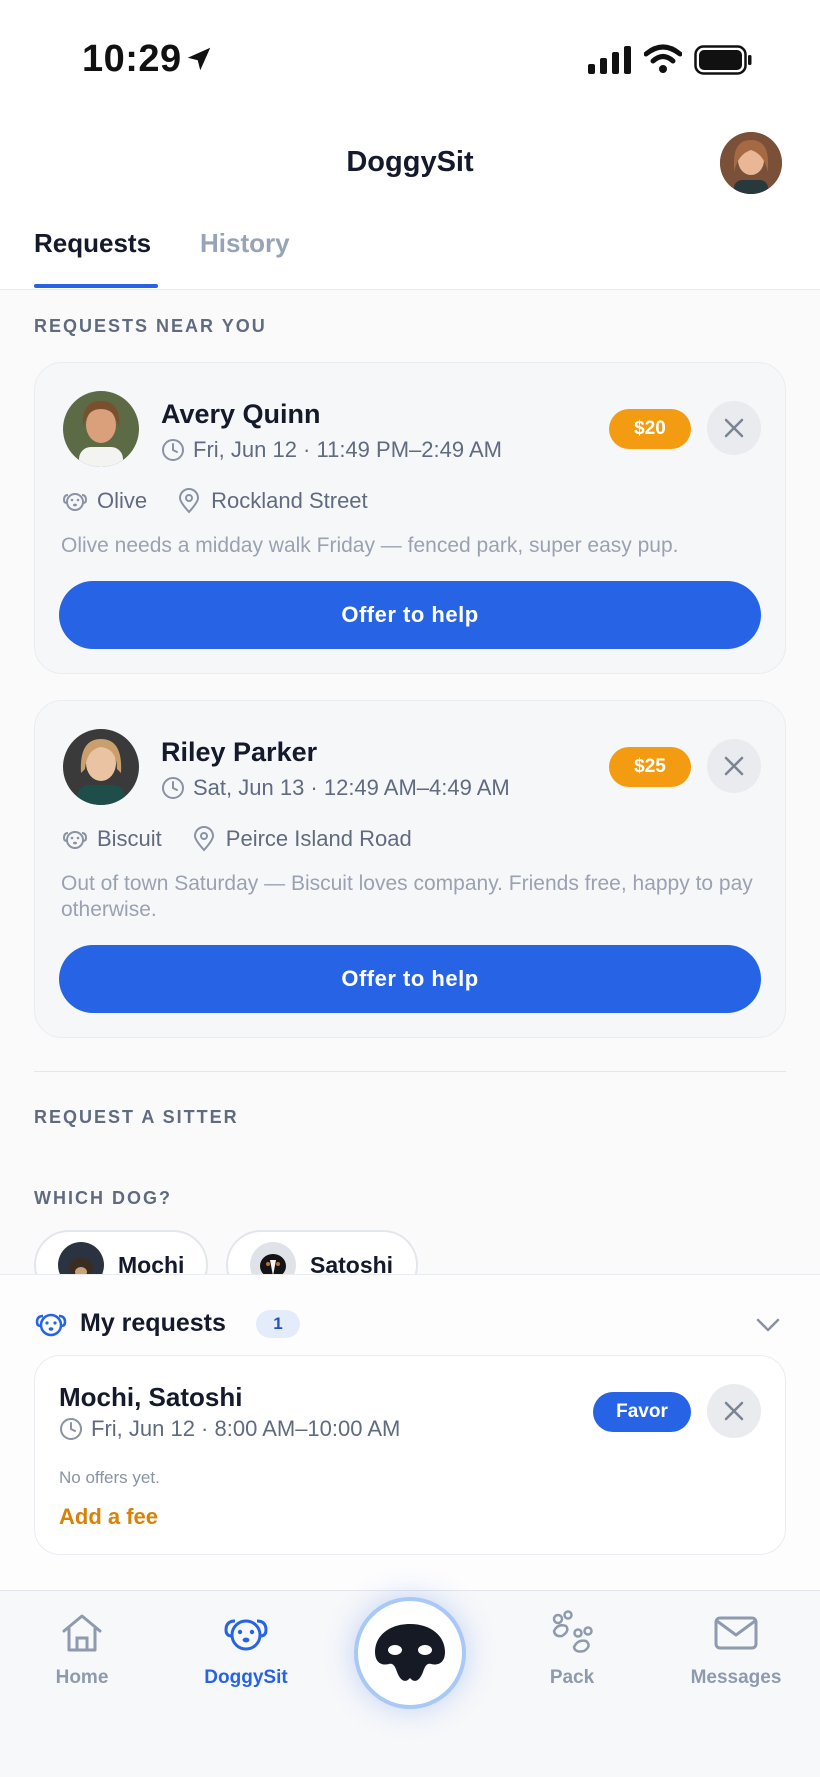  What do you see at coordinates (663, 58) in the screenshot?
I see `wifi-icon` at bounding box center [663, 58].